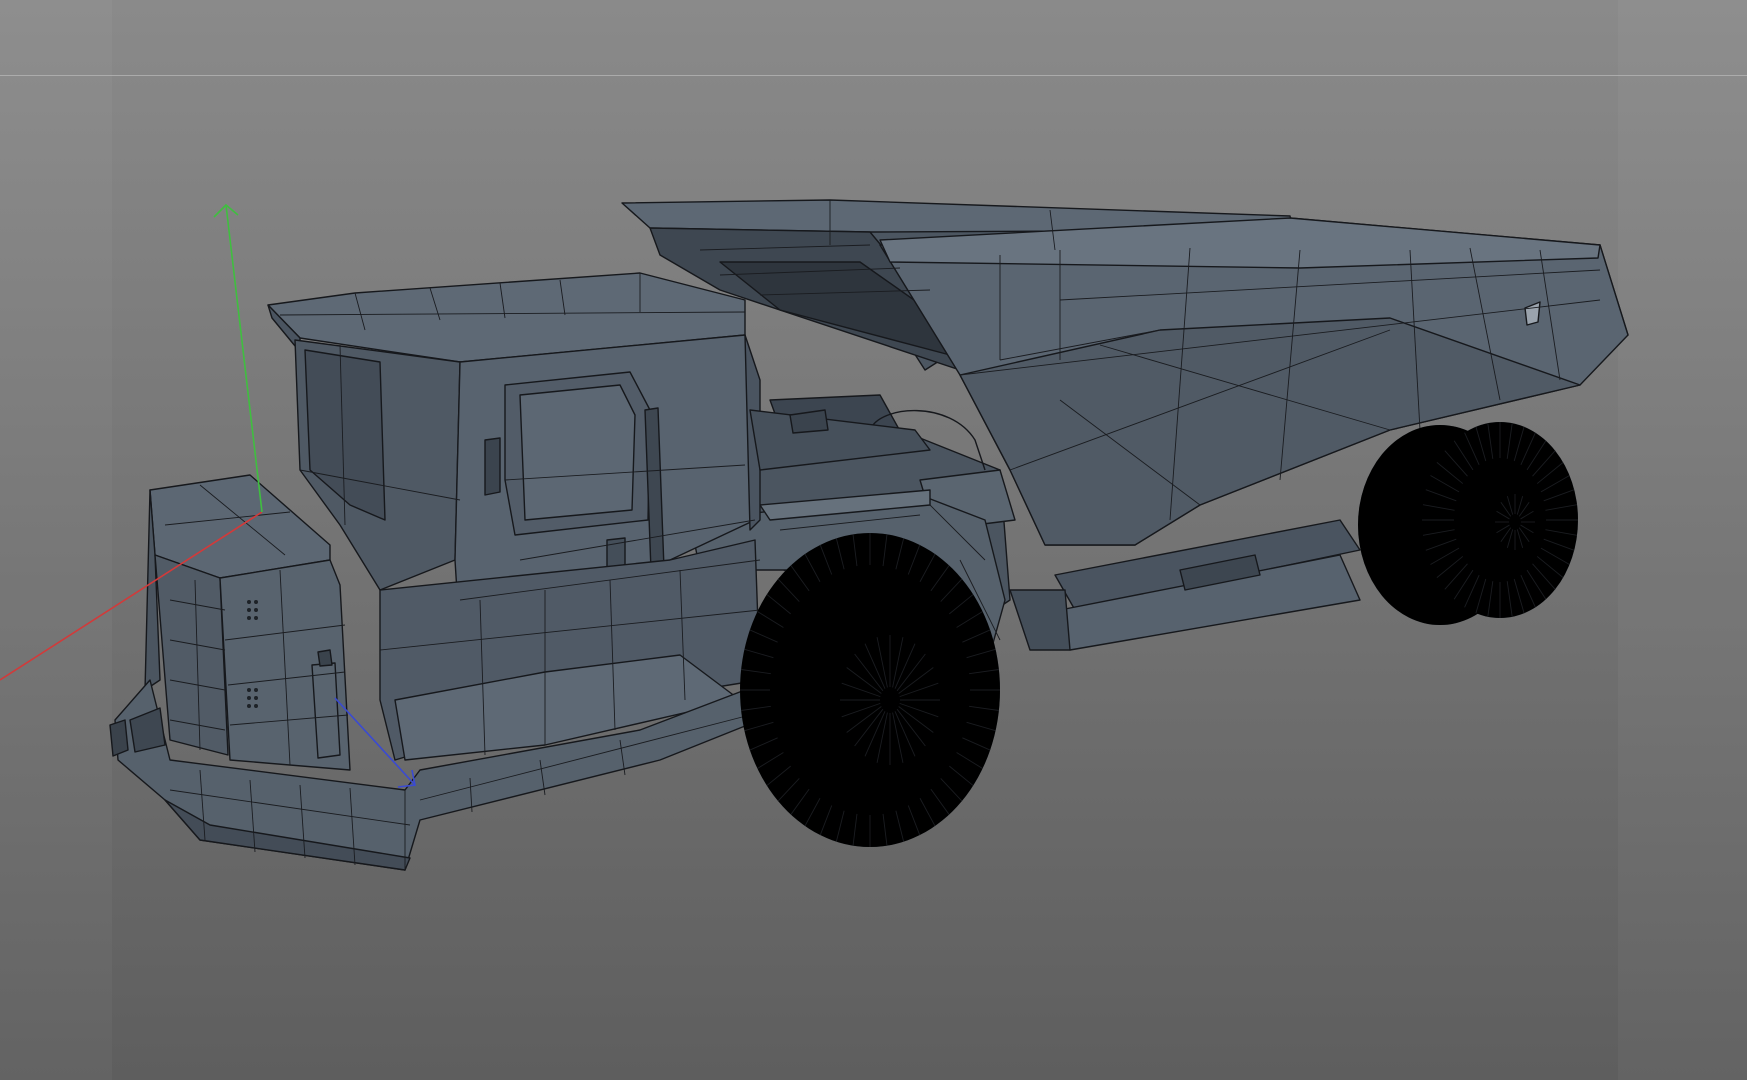  I want to click on engine-hood, so click(247, 622).